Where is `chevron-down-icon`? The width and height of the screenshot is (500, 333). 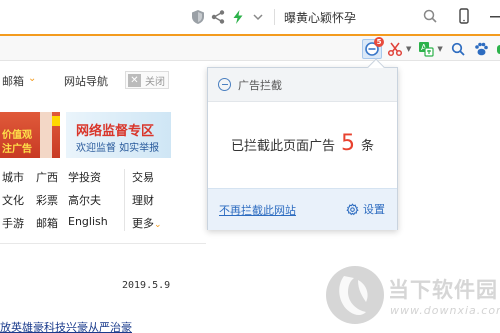 chevron-down-icon is located at coordinates (258, 17).